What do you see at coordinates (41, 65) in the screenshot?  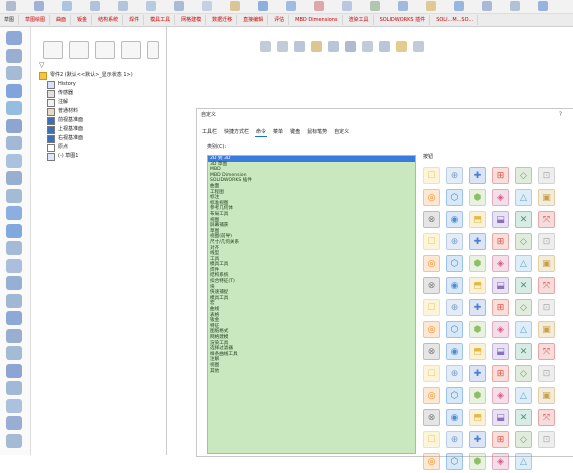 I see `filter-icon: ▽` at bounding box center [41, 65].